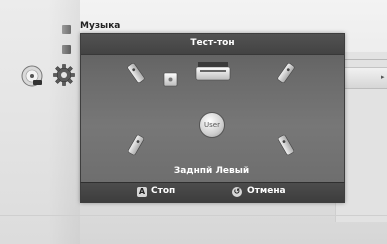 The width and height of the screenshot is (387, 244). Describe the element at coordinates (213, 71) in the screenshot. I see `center-speaker-icon` at that location.